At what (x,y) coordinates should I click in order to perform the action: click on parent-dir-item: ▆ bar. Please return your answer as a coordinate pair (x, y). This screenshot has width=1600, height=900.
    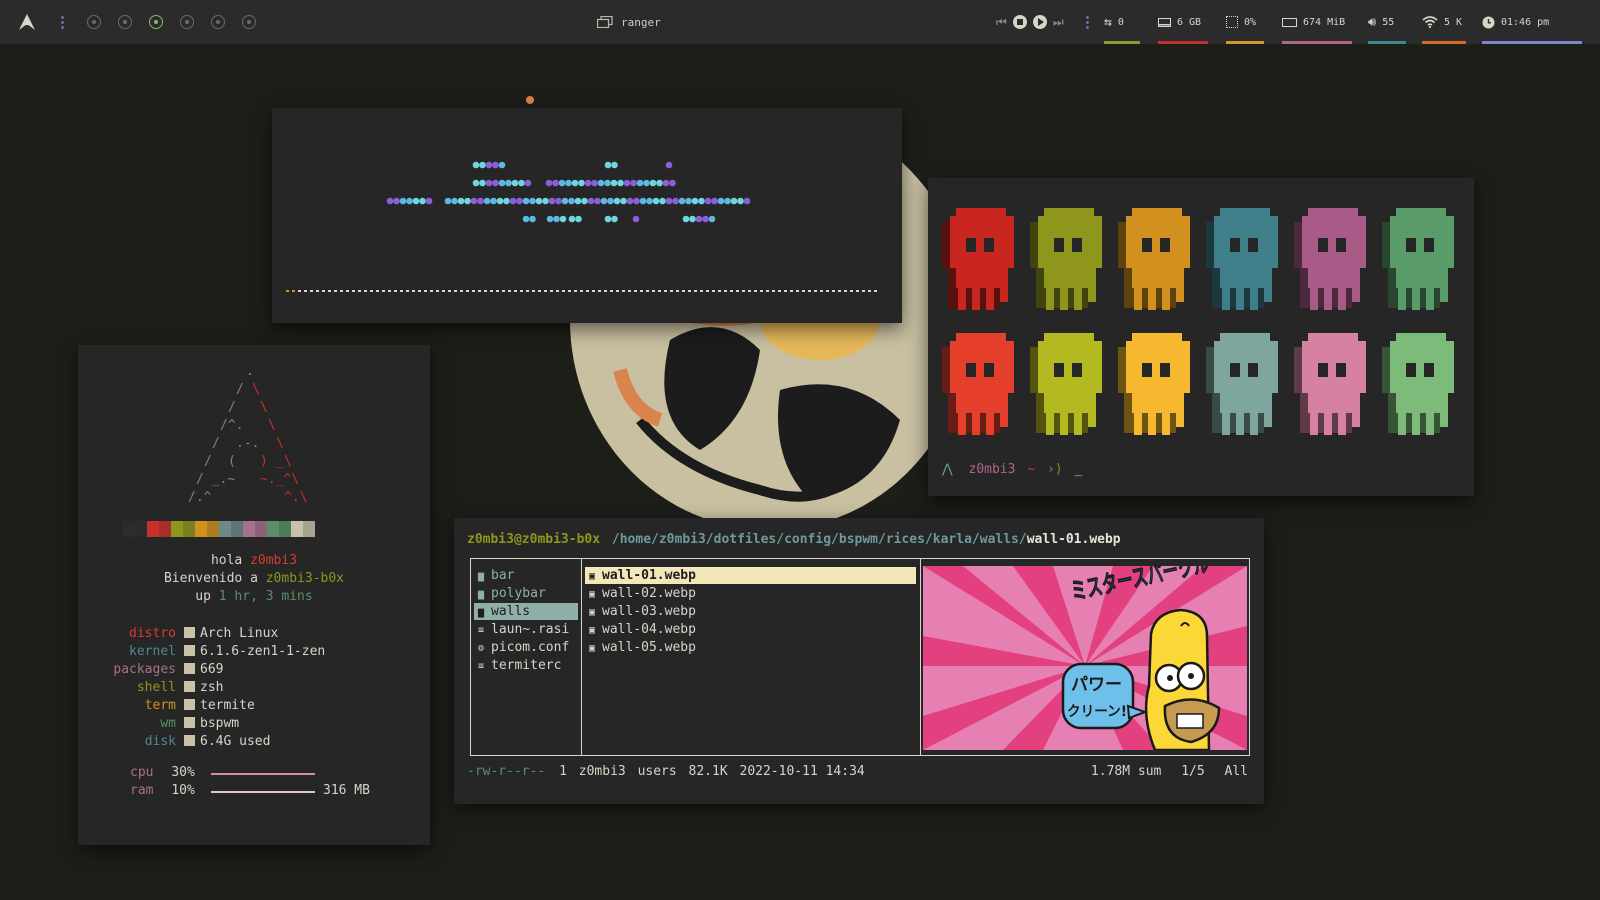
    Looking at the image, I should click on (526, 575).